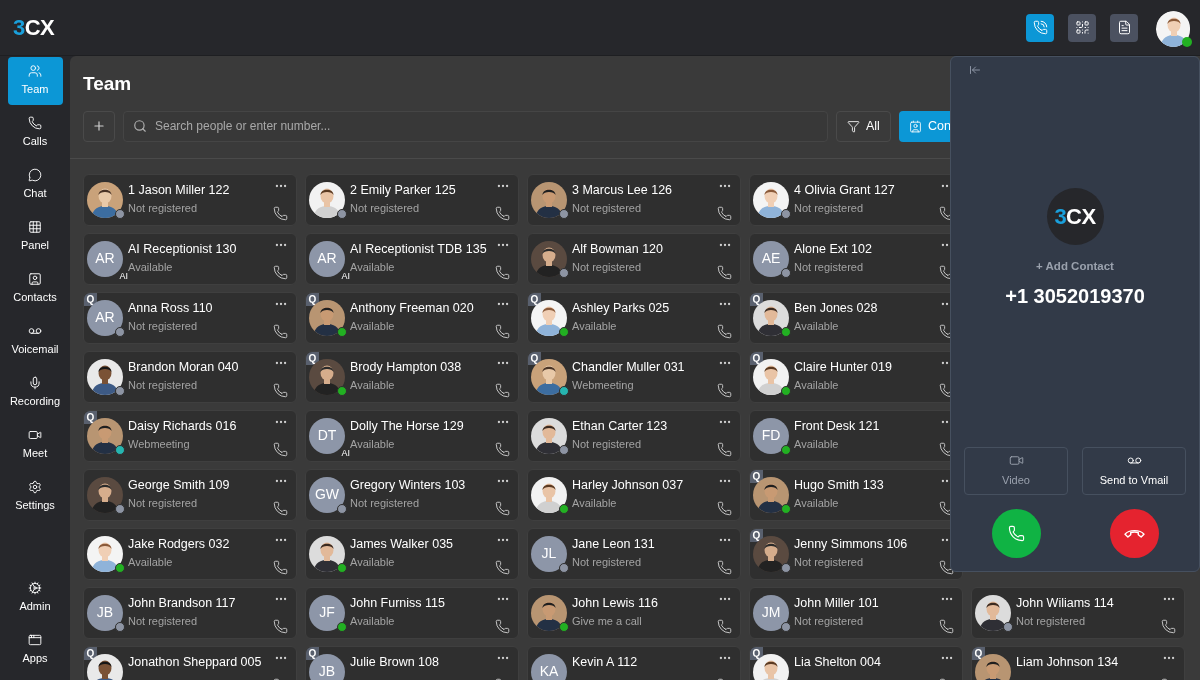  Describe the element at coordinates (1134, 533) in the screenshot. I see `decline-button` at that location.